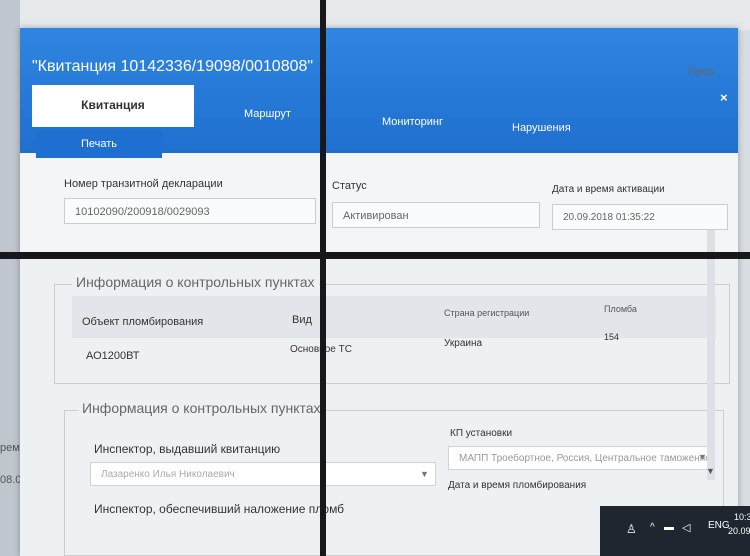 This screenshot has width=750, height=556. What do you see at coordinates (686, 527) in the screenshot?
I see `speaker-icon: ◁` at bounding box center [686, 527].